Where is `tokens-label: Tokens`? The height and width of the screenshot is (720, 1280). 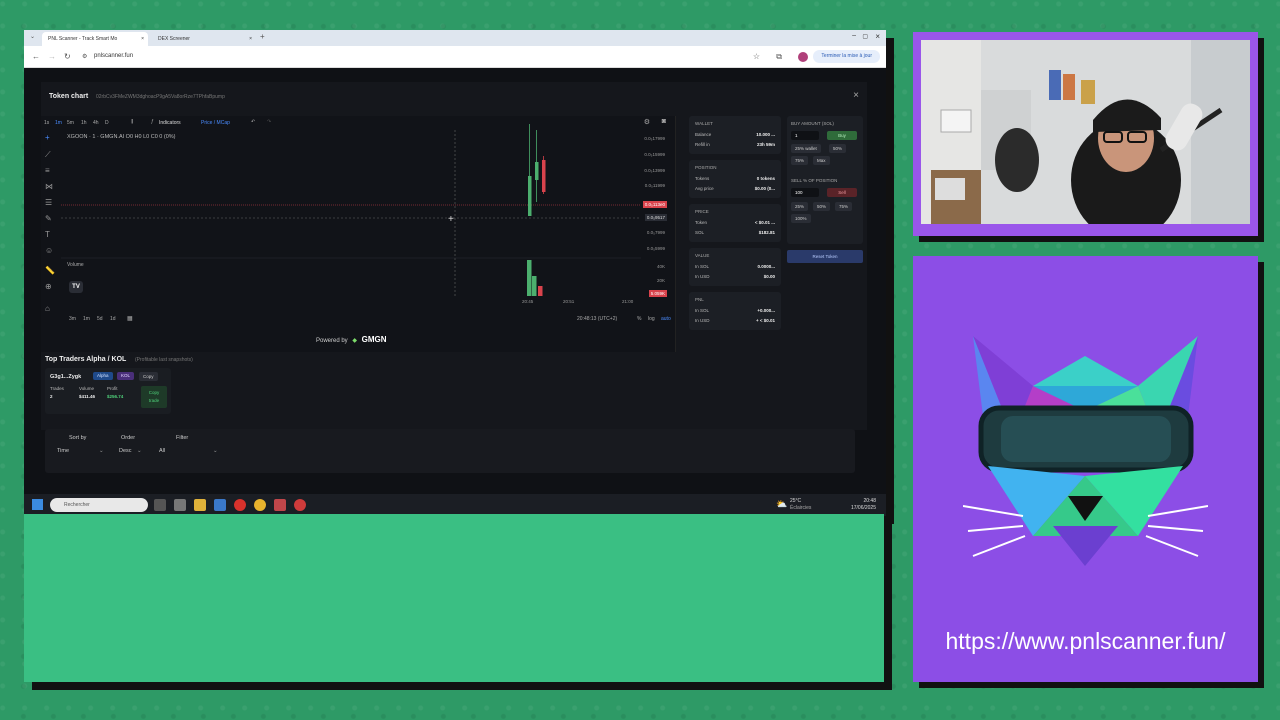 tokens-label: Tokens is located at coordinates (702, 178).